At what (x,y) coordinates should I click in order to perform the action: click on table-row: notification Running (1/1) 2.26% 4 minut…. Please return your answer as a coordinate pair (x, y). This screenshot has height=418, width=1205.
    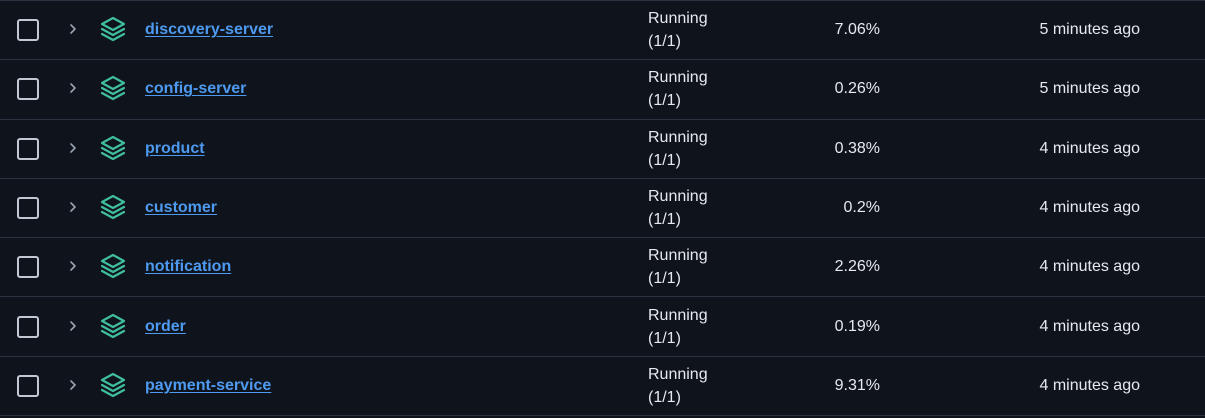
    Looking at the image, I should click on (602, 268).